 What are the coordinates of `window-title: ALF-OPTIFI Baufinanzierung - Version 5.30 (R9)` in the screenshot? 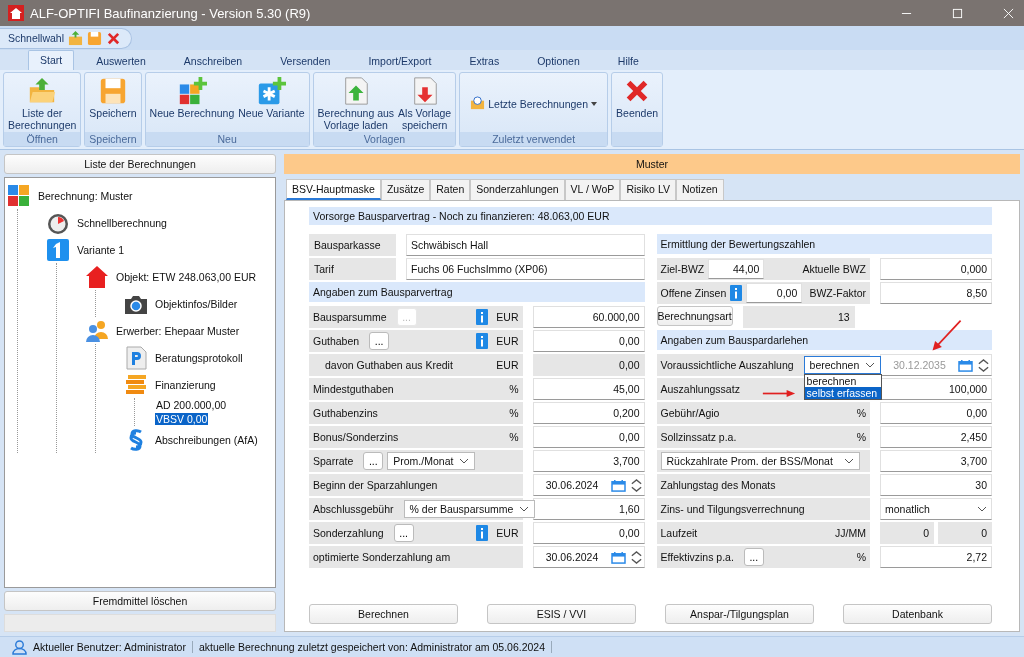 It's located at (170, 13).